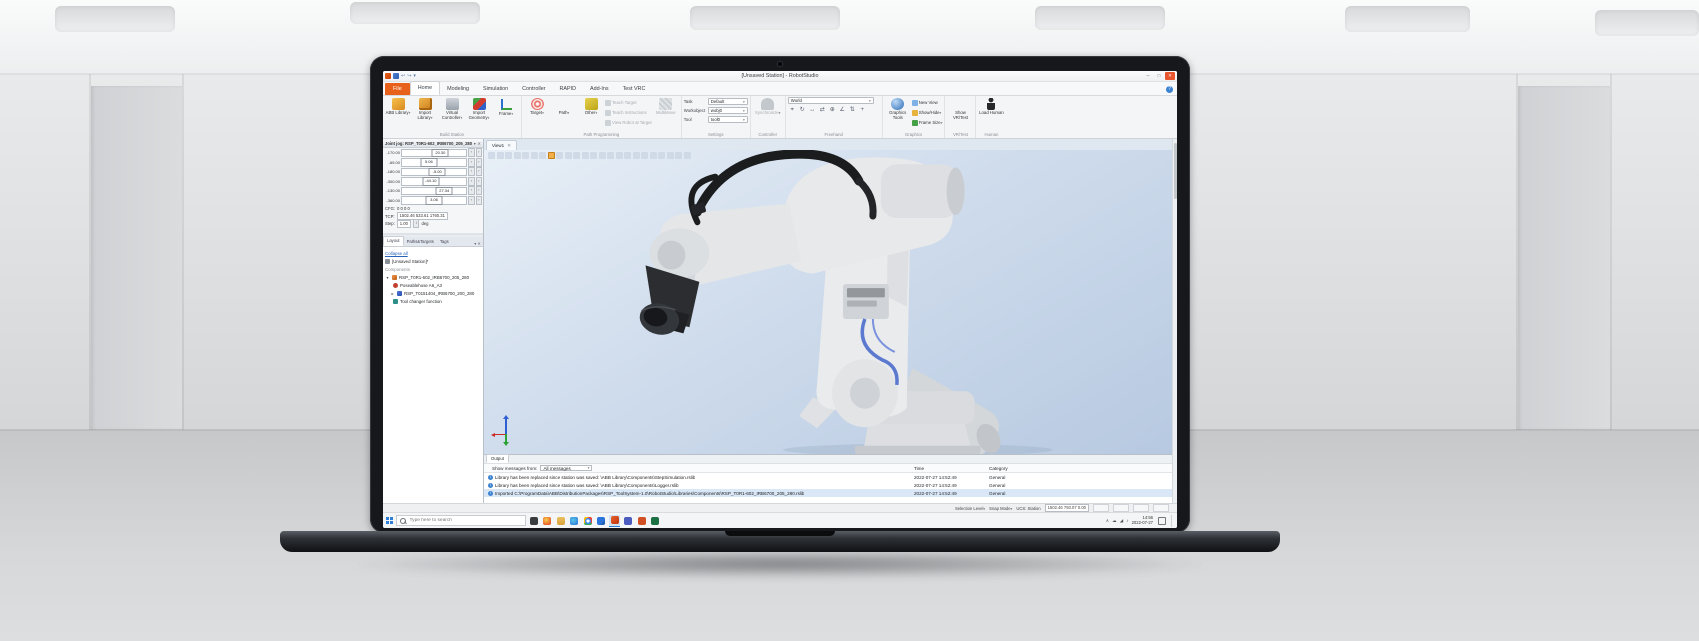 This screenshot has height=641, width=1699. What do you see at coordinates (1114, 521) in the screenshot?
I see `onedrive-cloud-icon: ☁` at bounding box center [1114, 521].